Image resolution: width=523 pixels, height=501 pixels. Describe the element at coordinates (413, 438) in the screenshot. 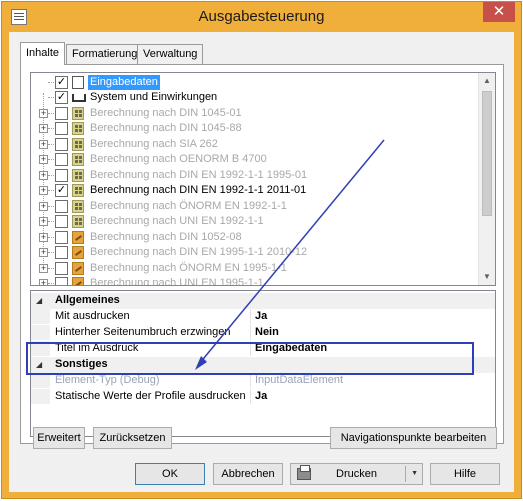

I see `edit-navigation-points-button: Navigationspunkte bearbeiten` at that location.